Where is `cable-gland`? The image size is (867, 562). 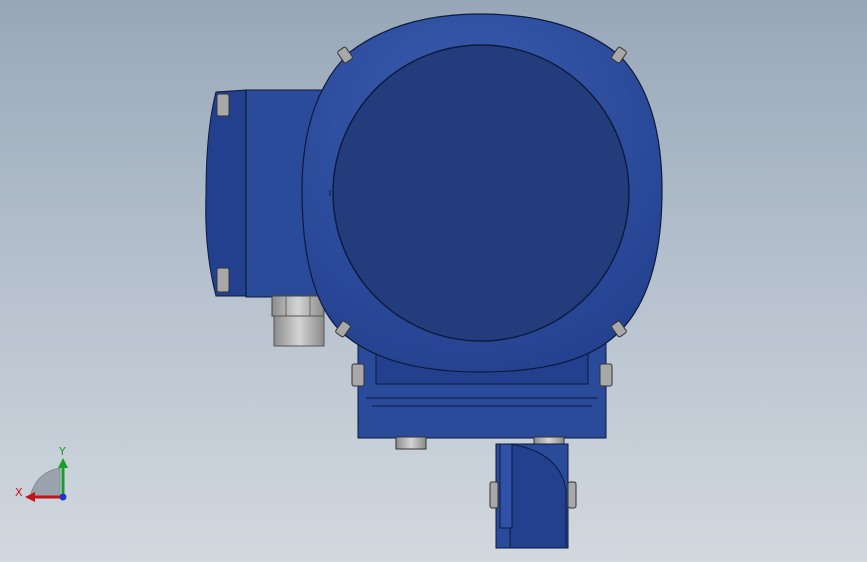
cable-gland is located at coordinates (298, 321).